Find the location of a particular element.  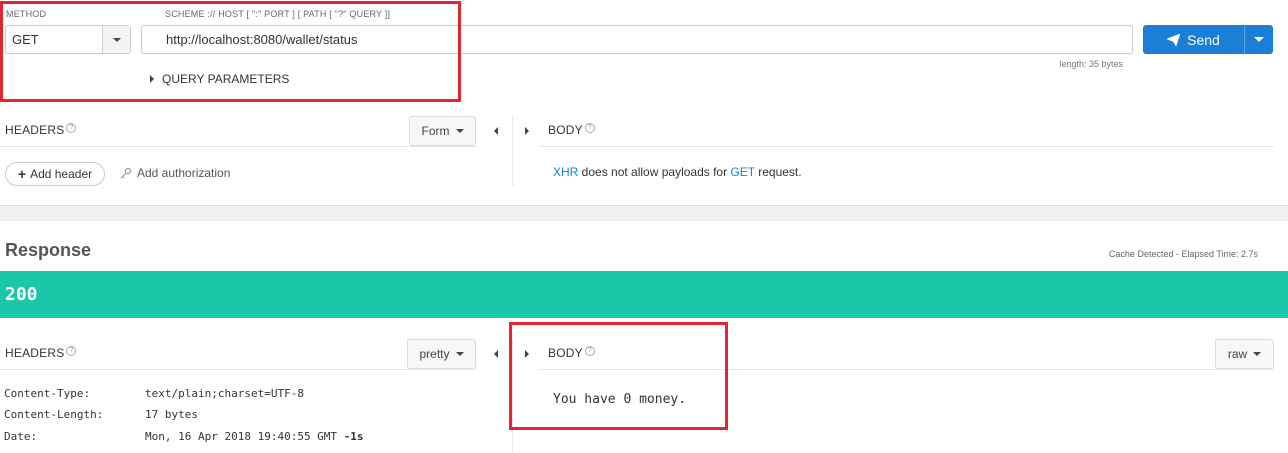

add-header-button: + Add header is located at coordinates (55, 174).